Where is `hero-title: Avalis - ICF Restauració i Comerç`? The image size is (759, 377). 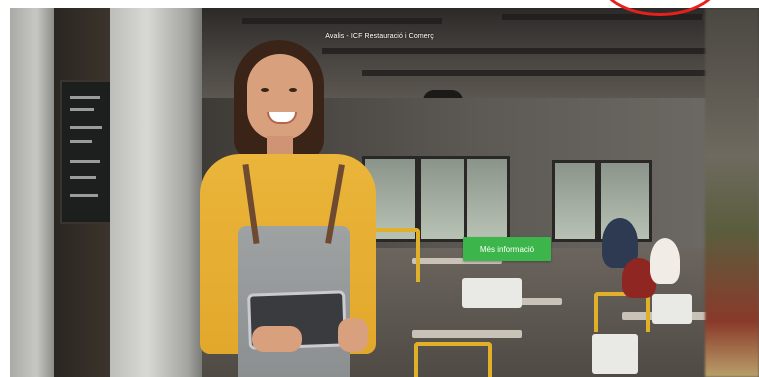 hero-title: Avalis - ICF Restauració i Comerç is located at coordinates (379, 36).